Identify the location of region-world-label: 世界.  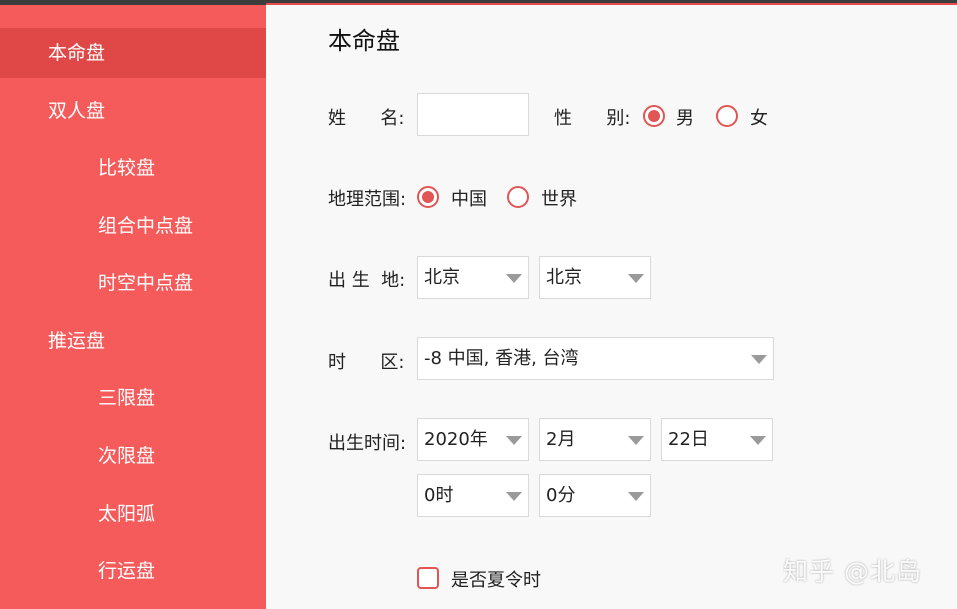
(559, 199).